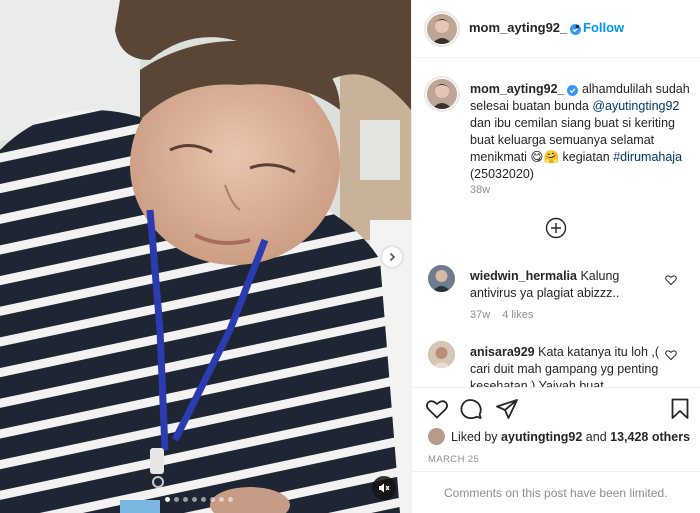 This screenshot has width=700, height=513. I want to click on comment-username: anisara929, so click(502, 352).